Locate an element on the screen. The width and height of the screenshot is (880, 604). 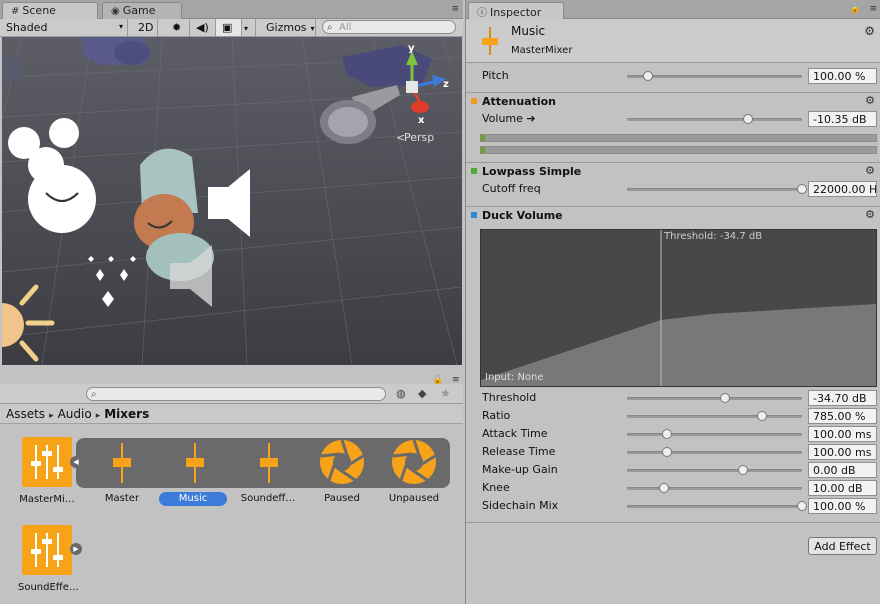
threshold-slider is located at coordinates (714, 398).